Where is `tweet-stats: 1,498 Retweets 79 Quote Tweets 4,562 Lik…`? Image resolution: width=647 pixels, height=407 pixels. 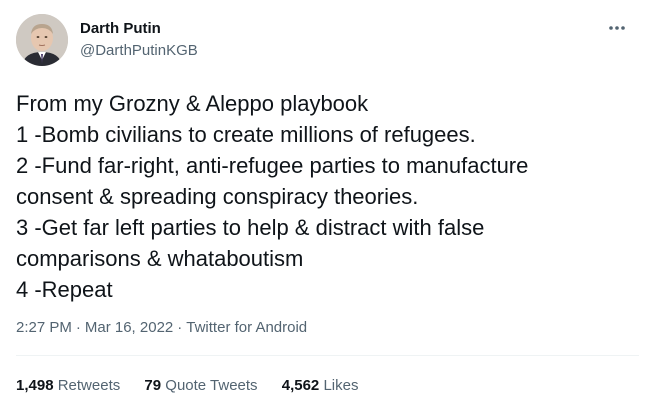 tweet-stats: 1,498 Retweets 79 Quote Tweets 4,562 Lik… is located at coordinates (197, 386).